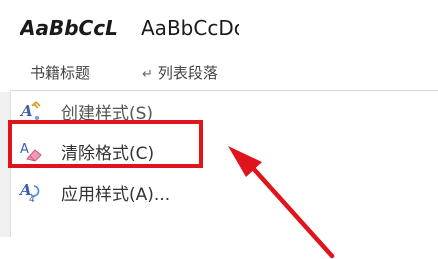 The width and height of the screenshot is (438, 259). Describe the element at coordinates (190, 28) in the screenshot. I see `style-preview-list-paragraph: AaBbCcDc` at that location.